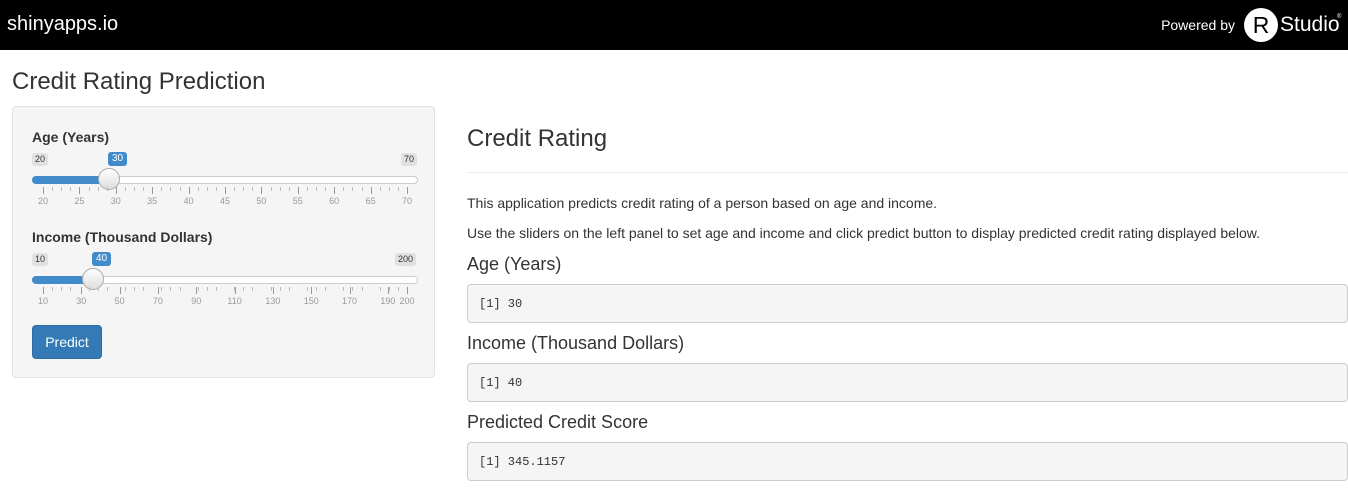 Image resolution: width=1348 pixels, height=493 pixels. Describe the element at coordinates (674, 25) in the screenshot. I see `top-bar: shinyapps.io Powered by R Studio ®` at that location.